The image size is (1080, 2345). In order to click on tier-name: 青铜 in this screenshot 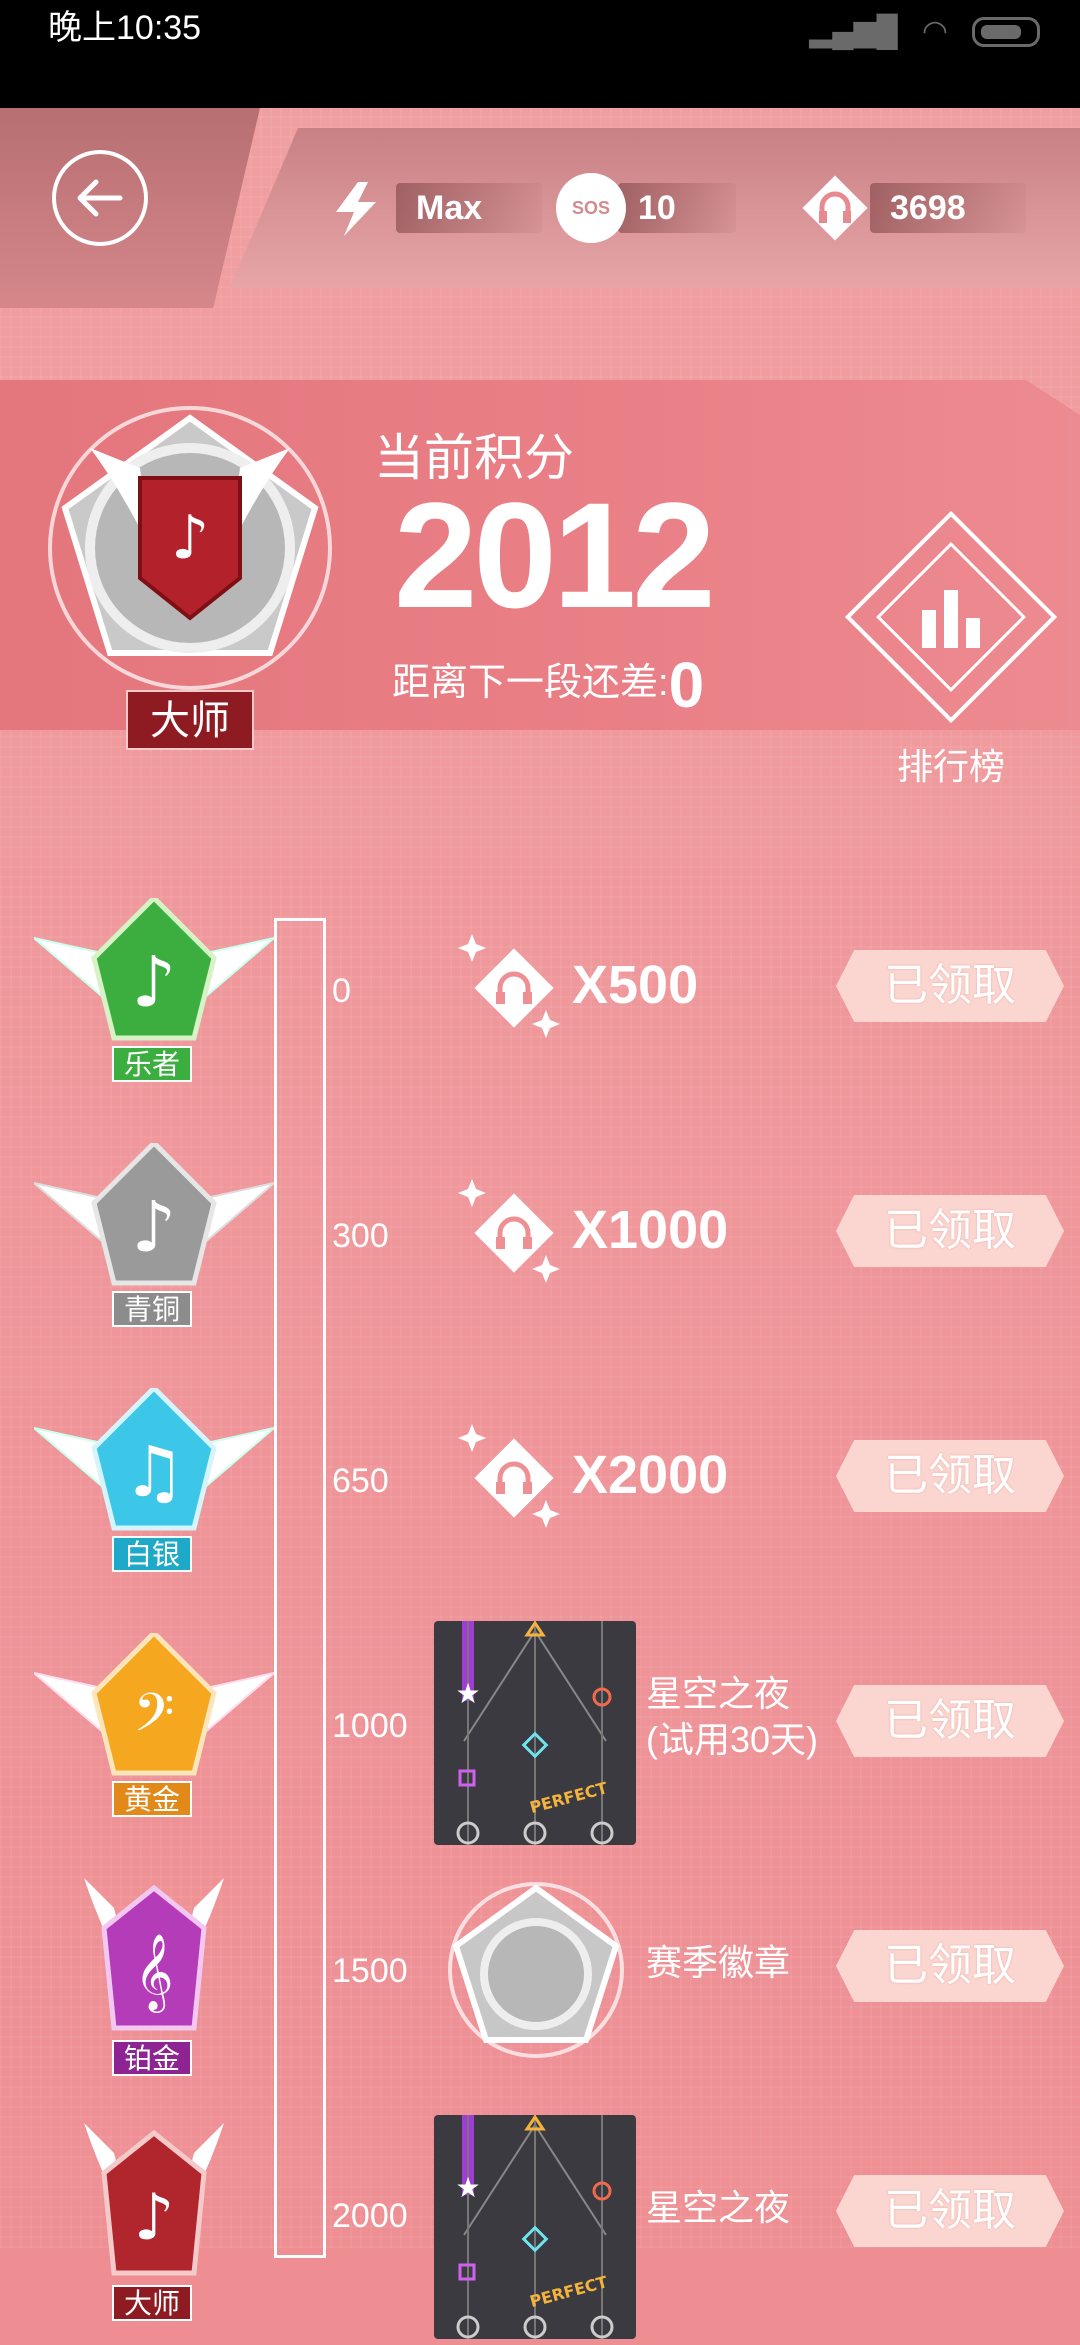, I will do `click(152, 1309)`.